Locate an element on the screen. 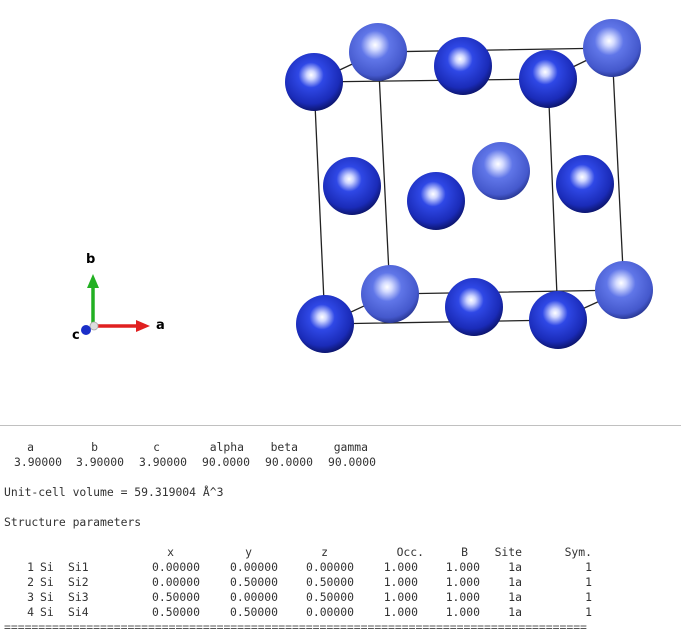 This screenshot has width=681, height=637. axis-origin is located at coordinates (94, 326).